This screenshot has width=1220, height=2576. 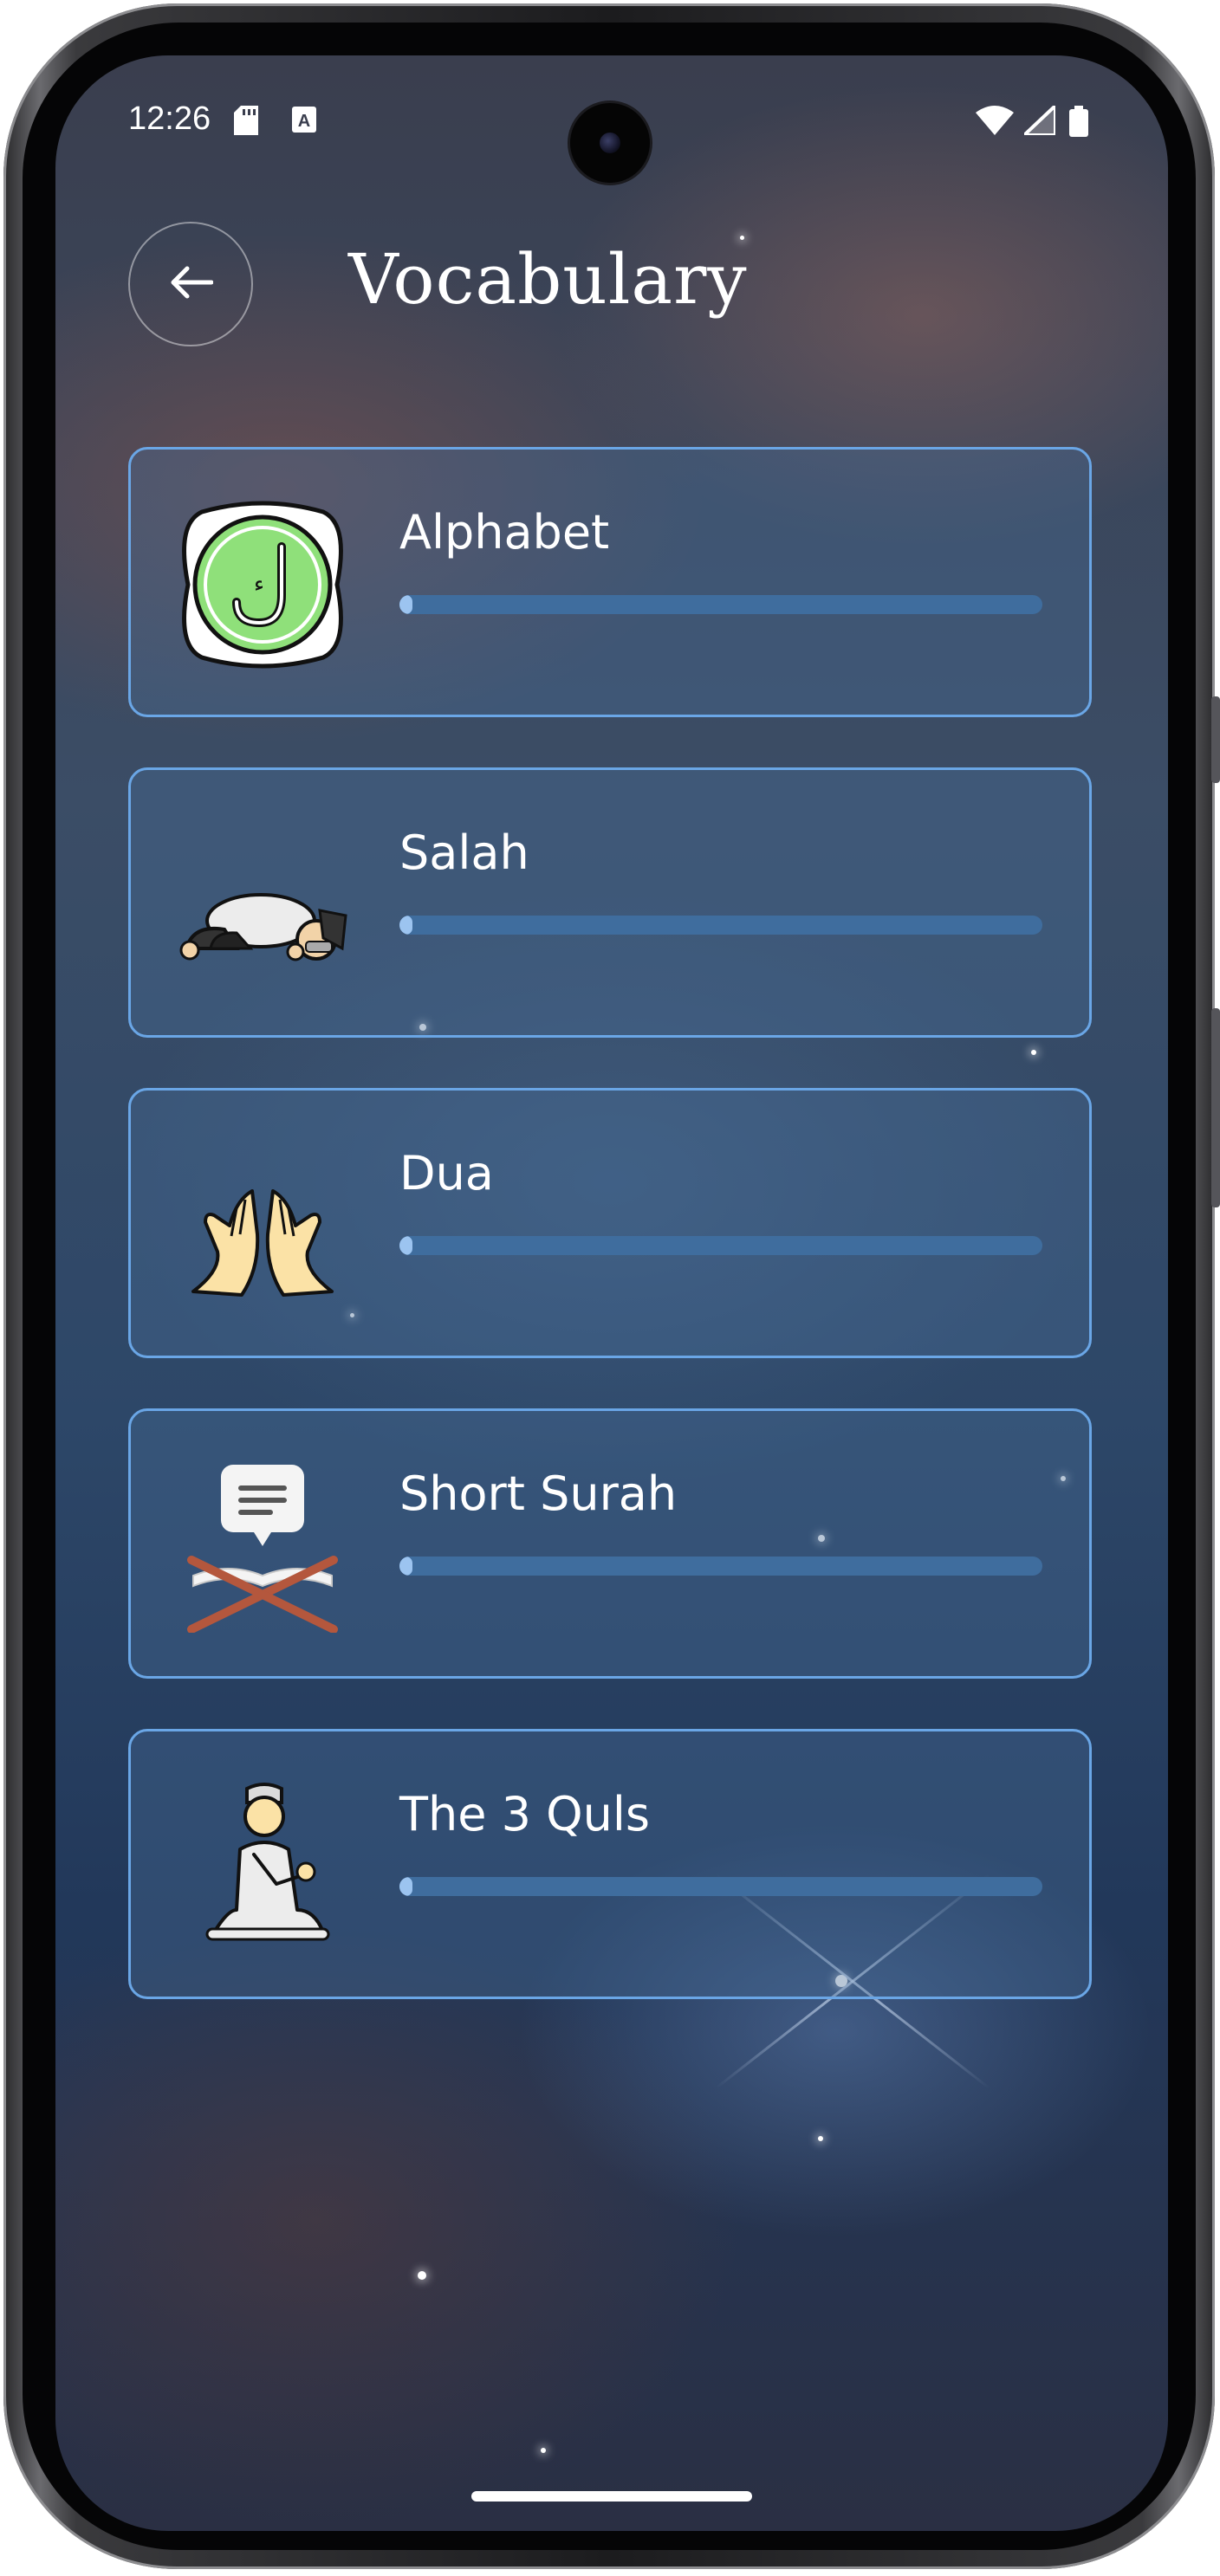 What do you see at coordinates (246, 122) in the screenshot?
I see `sd-card-icon` at bounding box center [246, 122].